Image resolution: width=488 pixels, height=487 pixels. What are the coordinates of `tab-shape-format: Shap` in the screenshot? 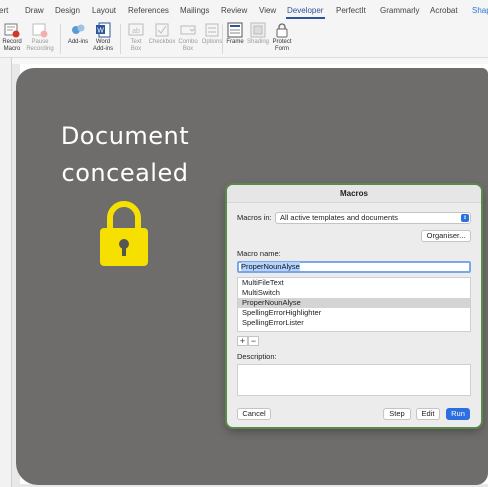 It's located at (480, 10).